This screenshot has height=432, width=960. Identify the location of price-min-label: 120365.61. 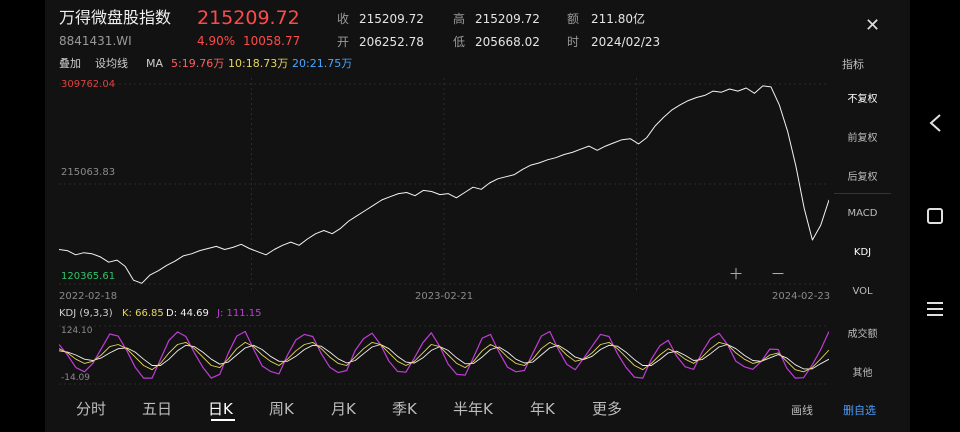
(88, 276).